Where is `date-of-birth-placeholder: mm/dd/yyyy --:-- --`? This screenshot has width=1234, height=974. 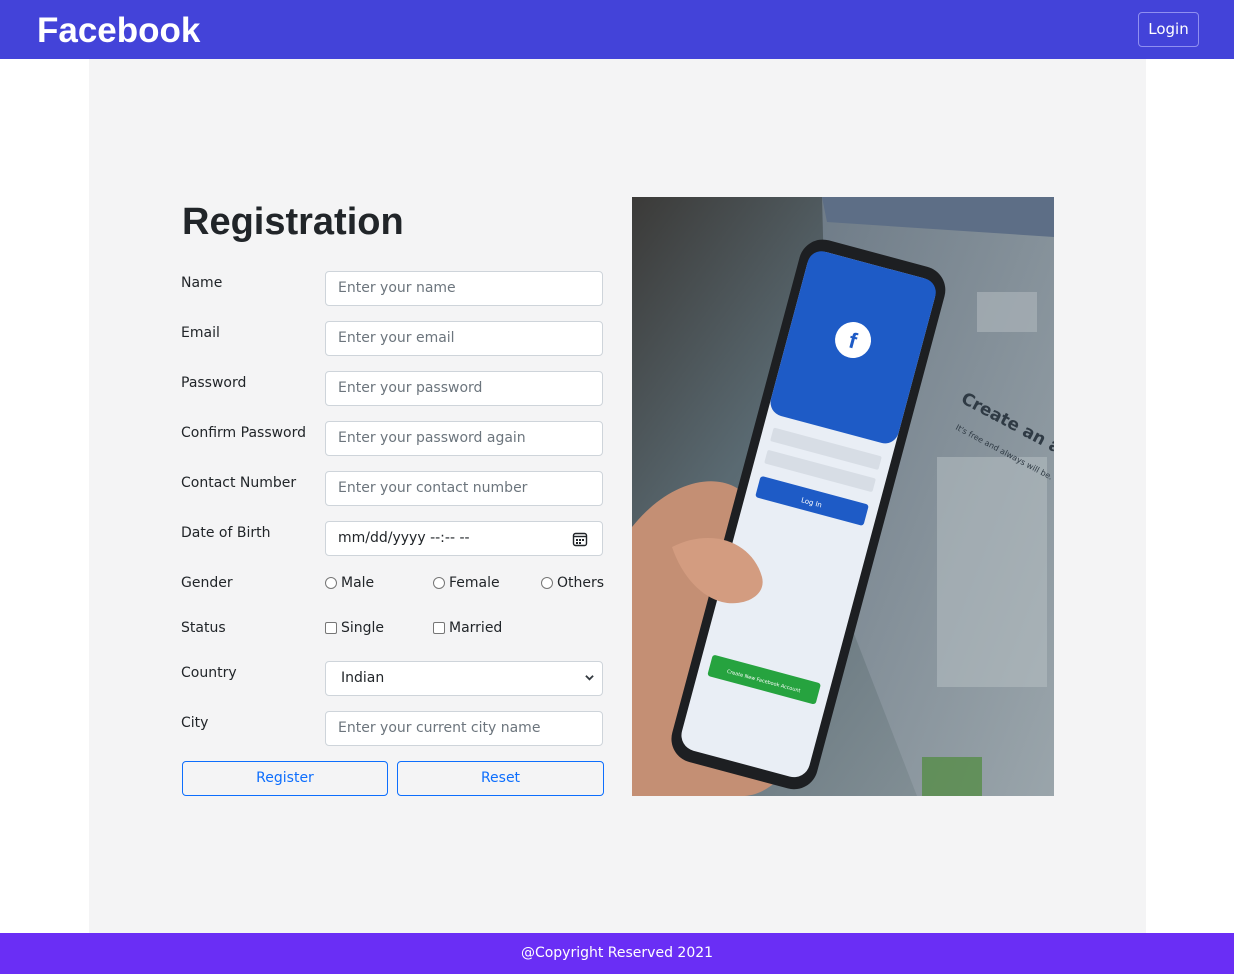
date-of-birth-placeholder: mm/dd/yyyy --:-- -- is located at coordinates (404, 538).